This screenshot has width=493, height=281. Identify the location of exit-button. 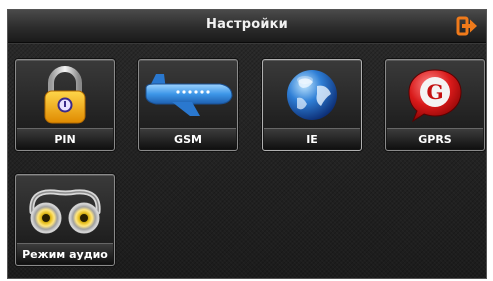
(467, 26).